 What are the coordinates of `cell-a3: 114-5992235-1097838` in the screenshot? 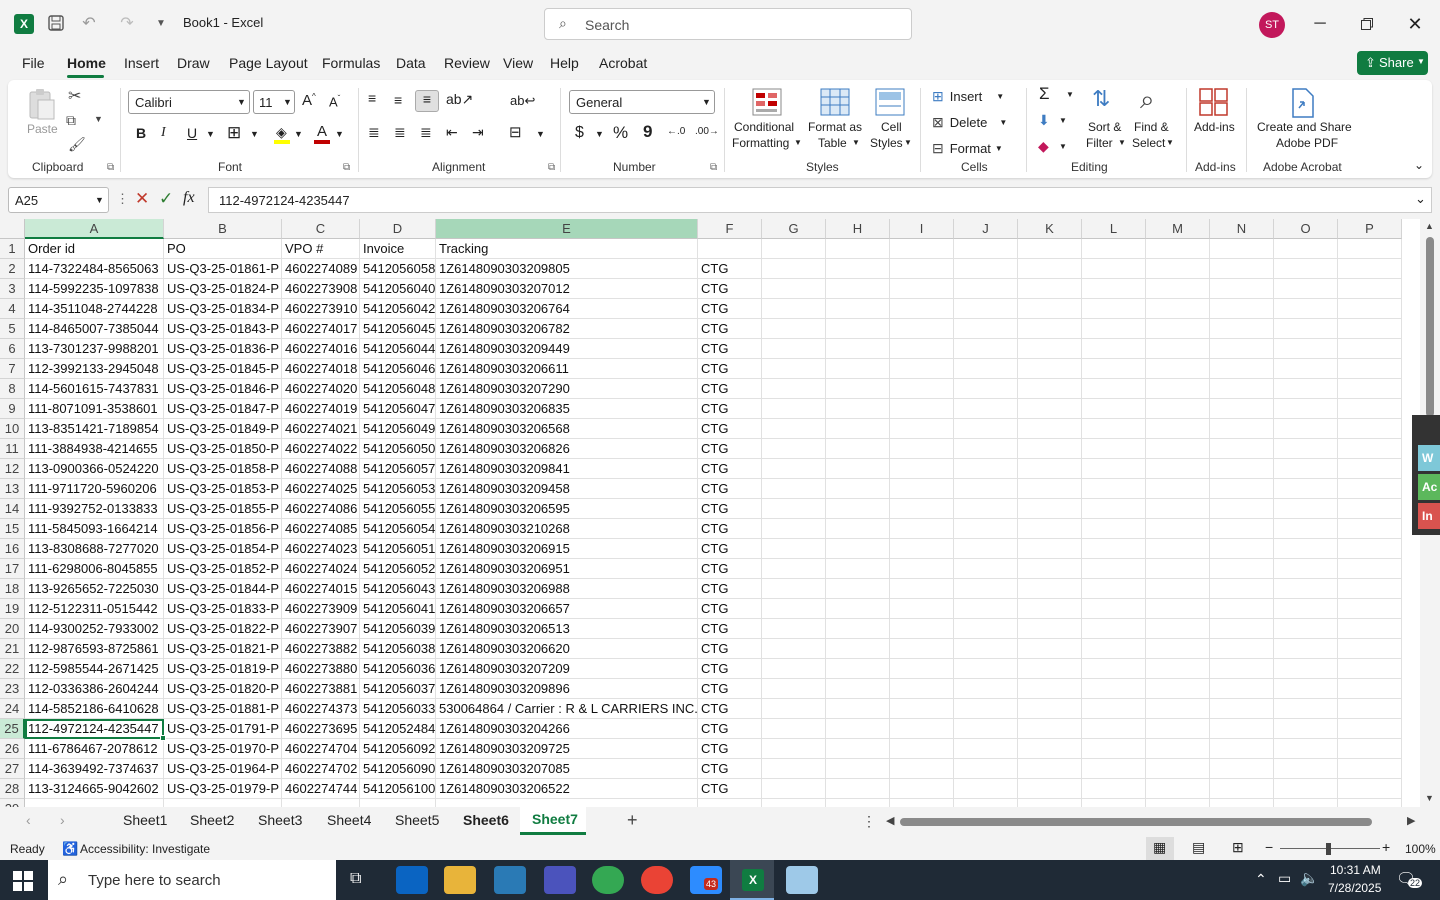 It's located at (94, 289).